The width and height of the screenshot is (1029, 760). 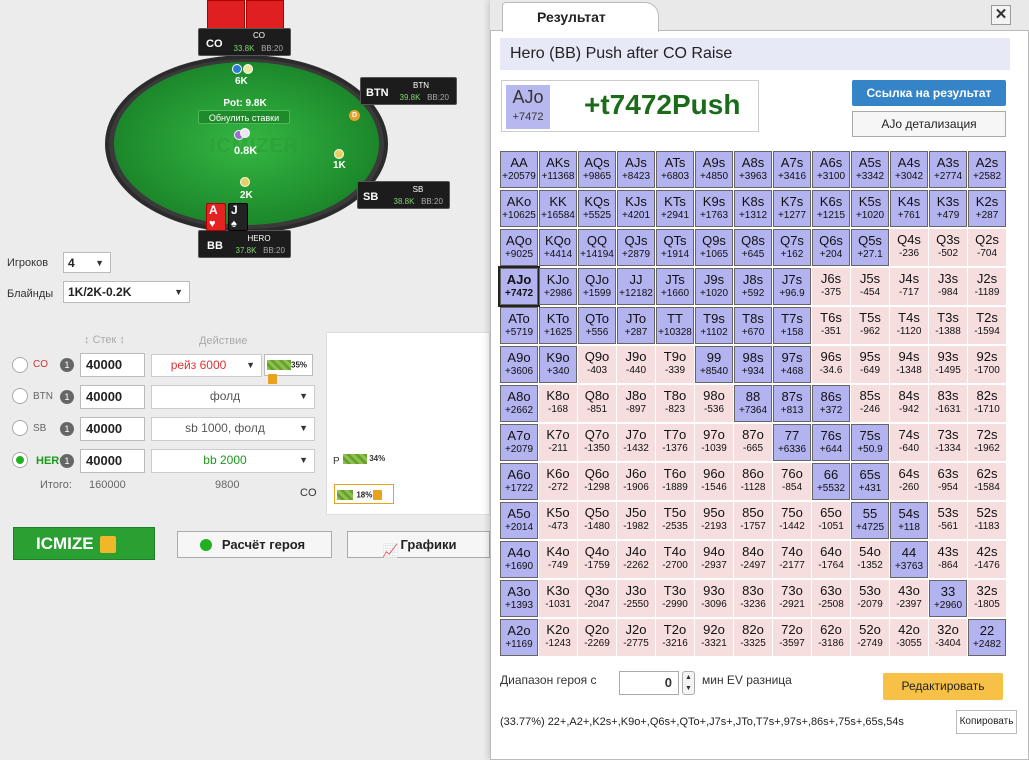 I want to click on hand-cell: JTs +1660, so click(x=675, y=286).